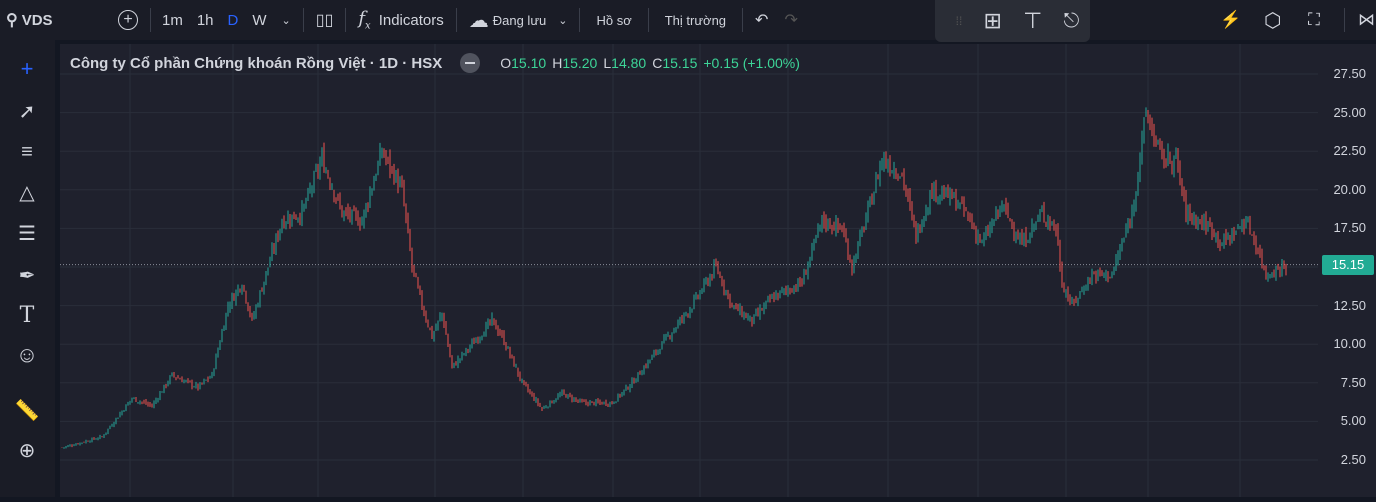 The width and height of the screenshot is (1376, 502). What do you see at coordinates (12, 20) in the screenshot?
I see `search-icon: ⚲` at bounding box center [12, 20].